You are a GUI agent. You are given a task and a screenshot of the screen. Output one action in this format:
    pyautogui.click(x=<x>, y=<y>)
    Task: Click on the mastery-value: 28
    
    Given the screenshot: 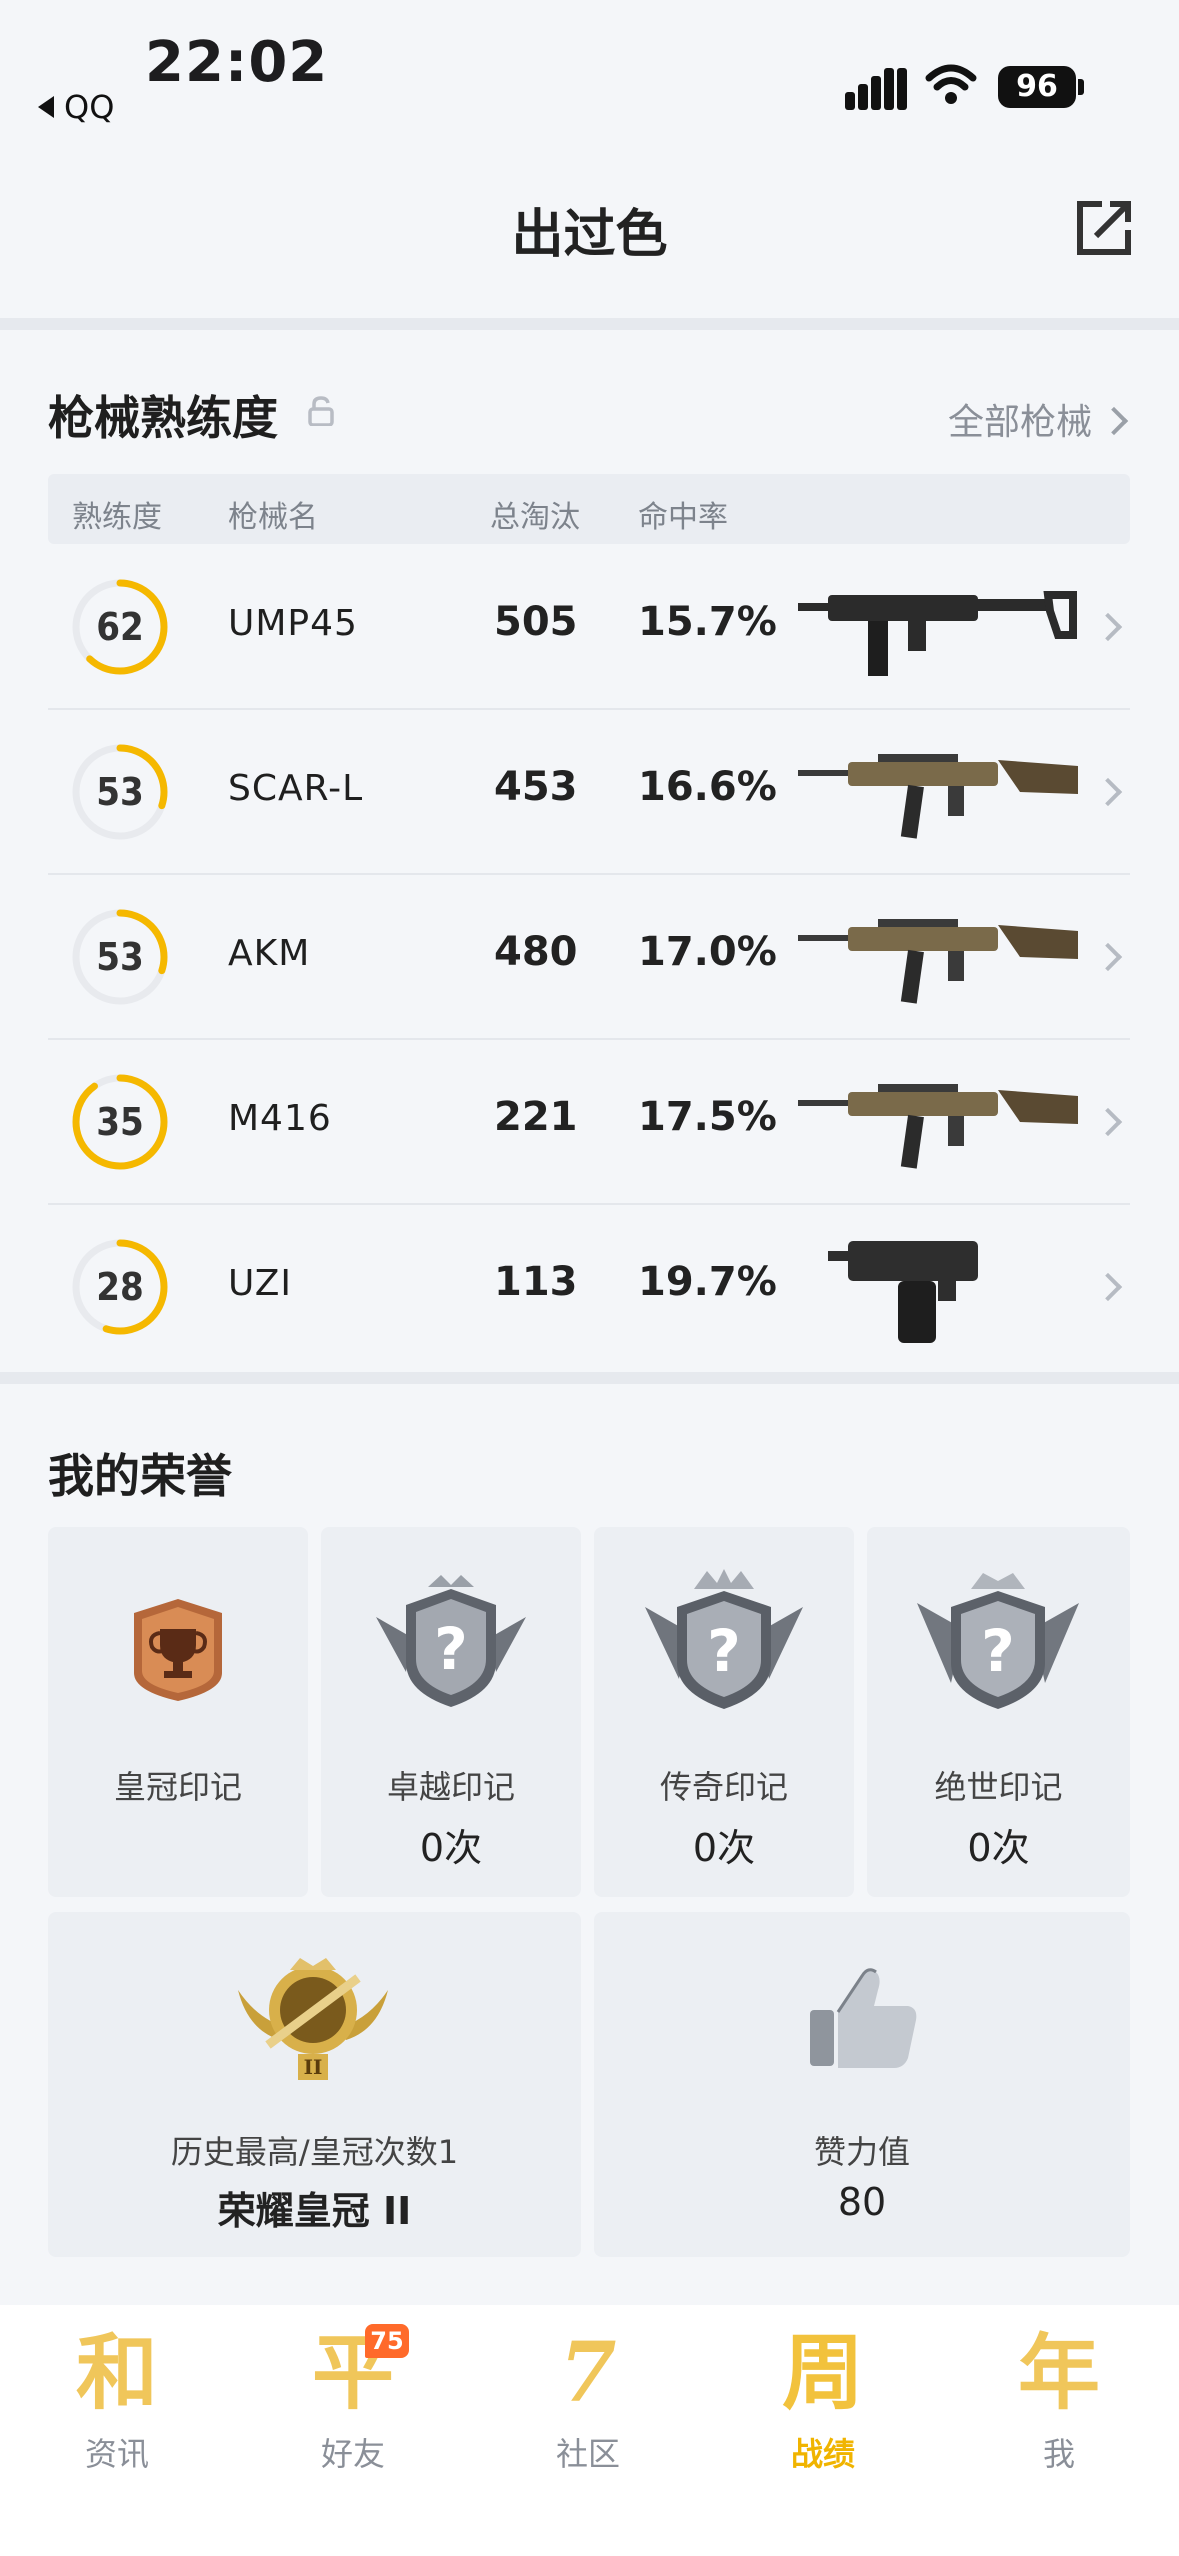 What is the action you would take?
    pyautogui.click(x=120, y=1287)
    